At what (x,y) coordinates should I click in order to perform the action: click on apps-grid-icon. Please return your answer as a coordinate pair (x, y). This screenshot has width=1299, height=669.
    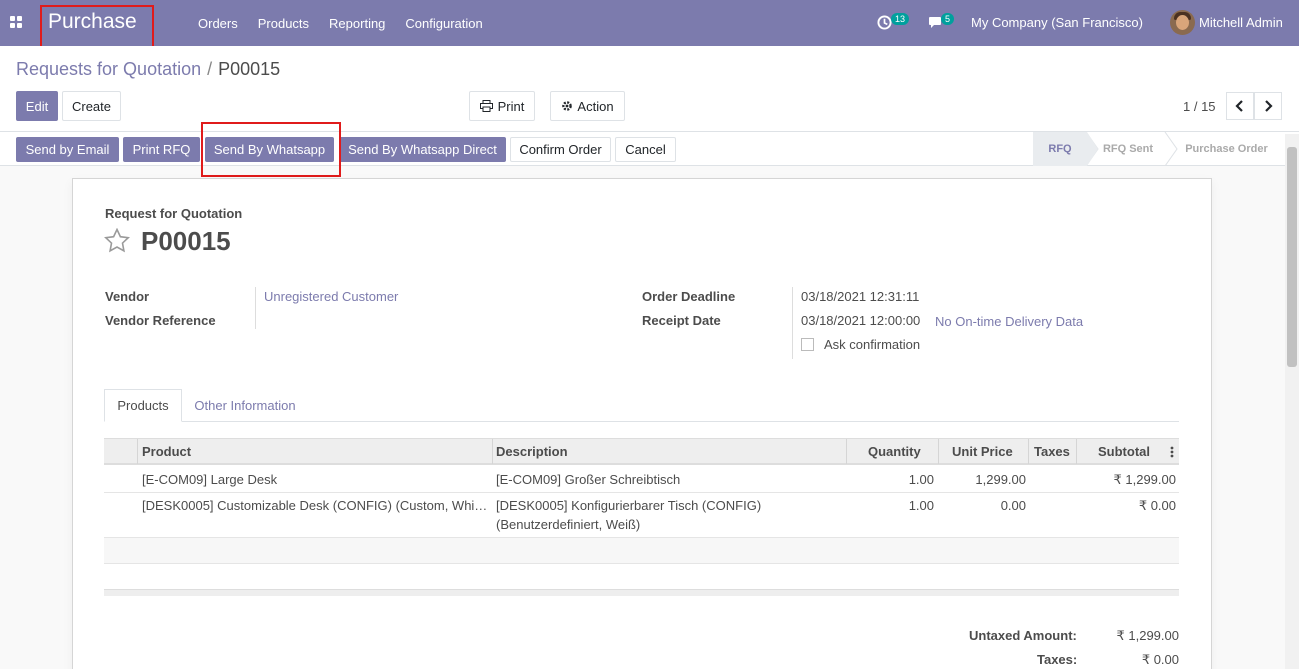
    Looking at the image, I should click on (16, 22).